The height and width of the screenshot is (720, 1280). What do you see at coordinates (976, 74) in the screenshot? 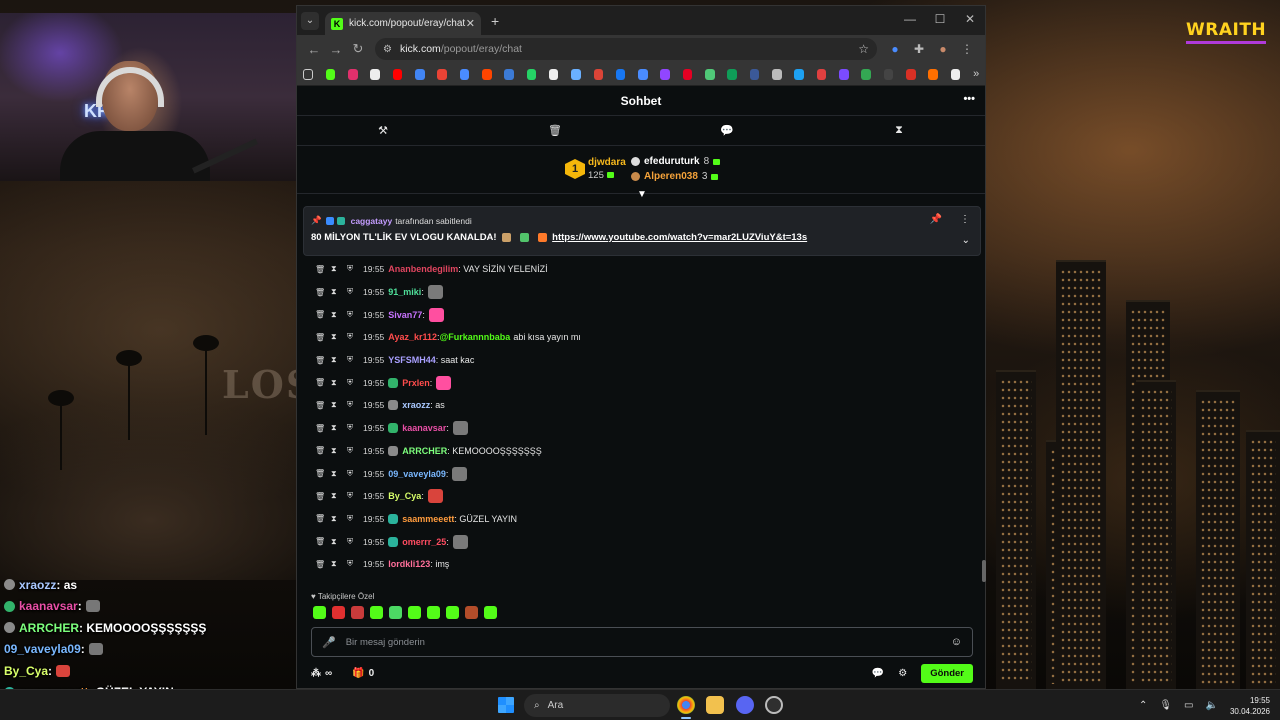
I see `bookmarks-overflow-icon: »` at bounding box center [976, 74].